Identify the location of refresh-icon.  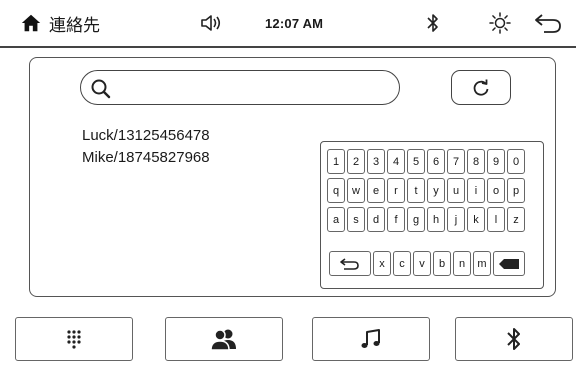
(481, 87).